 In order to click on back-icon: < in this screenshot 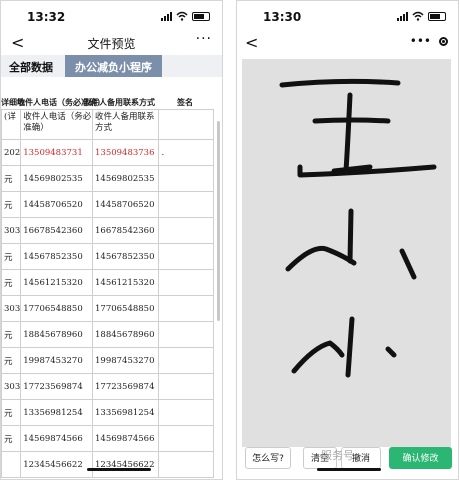, I will do `click(251, 42)`.